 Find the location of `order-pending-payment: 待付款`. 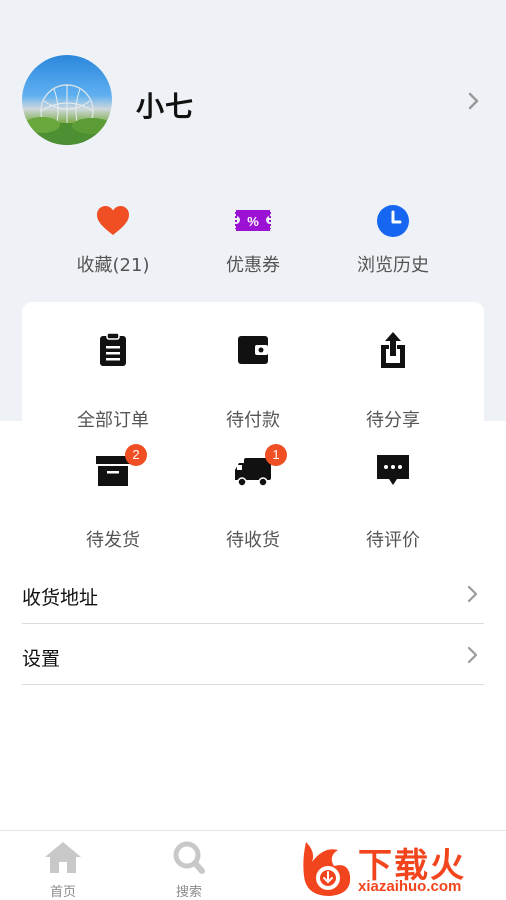

order-pending-payment: 待付款 is located at coordinates (253, 380).